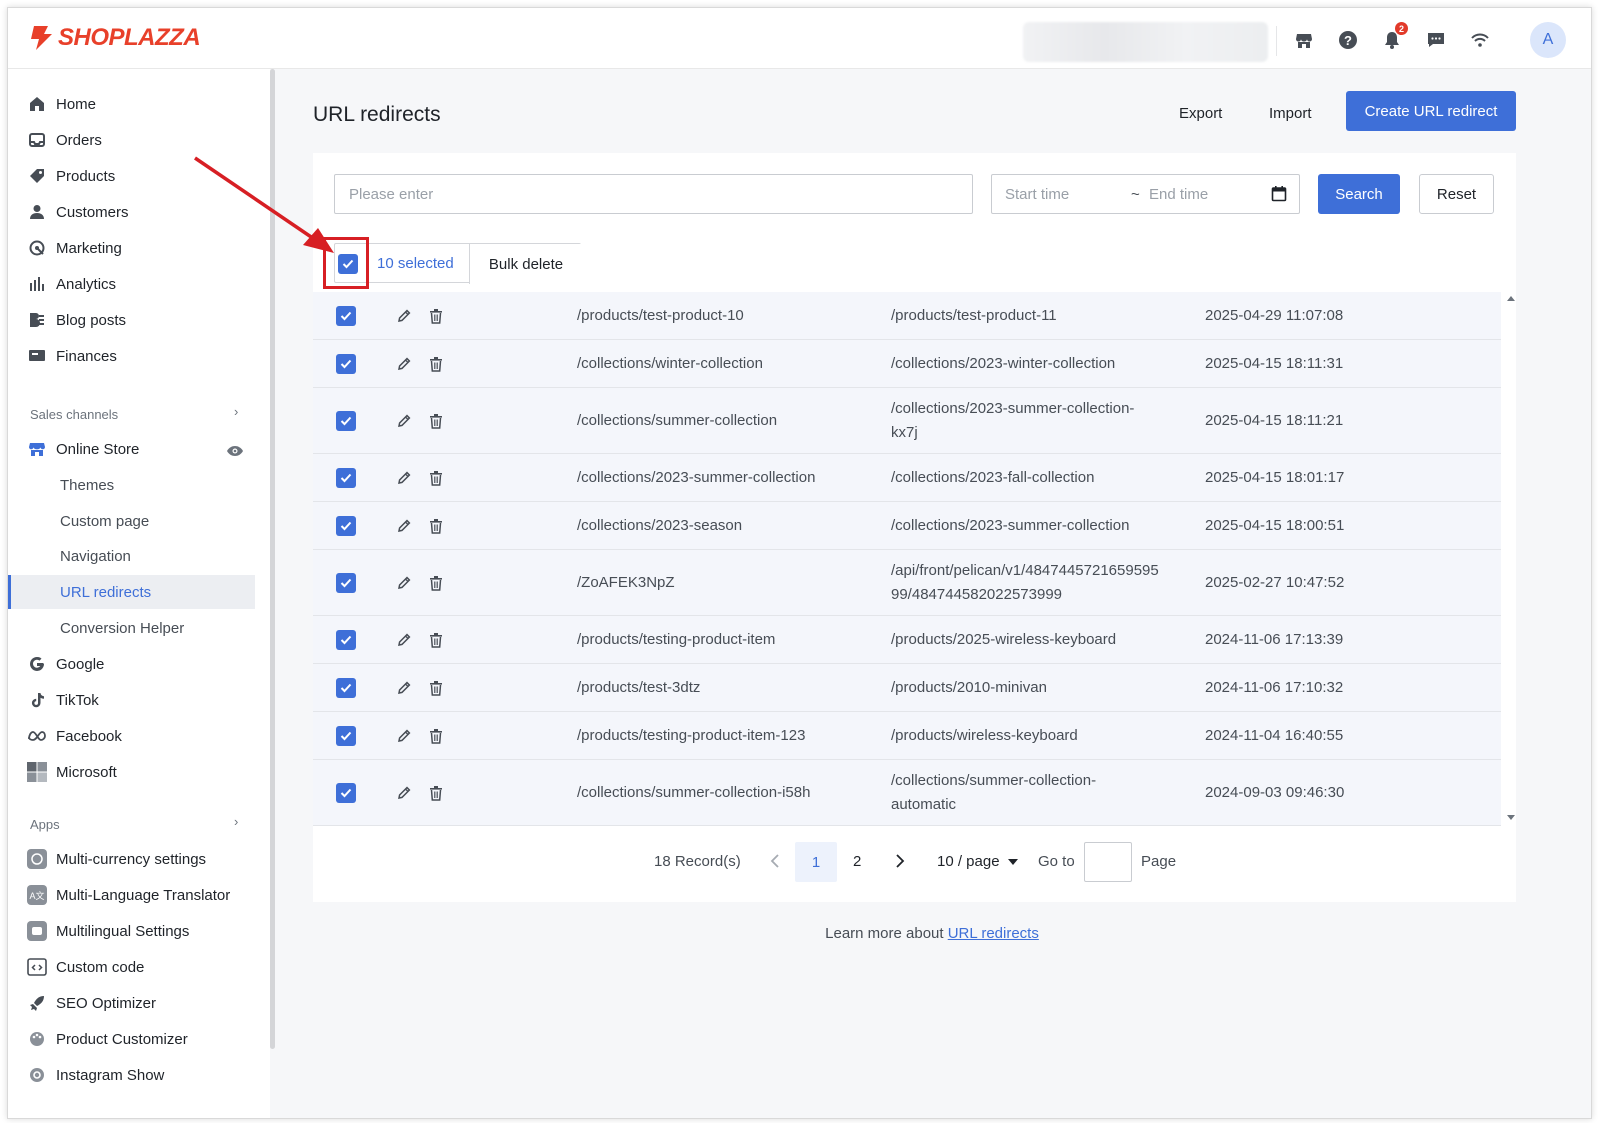 The image size is (1600, 1123). What do you see at coordinates (1394, 37) in the screenshot?
I see `bell-icon: 2` at bounding box center [1394, 37].